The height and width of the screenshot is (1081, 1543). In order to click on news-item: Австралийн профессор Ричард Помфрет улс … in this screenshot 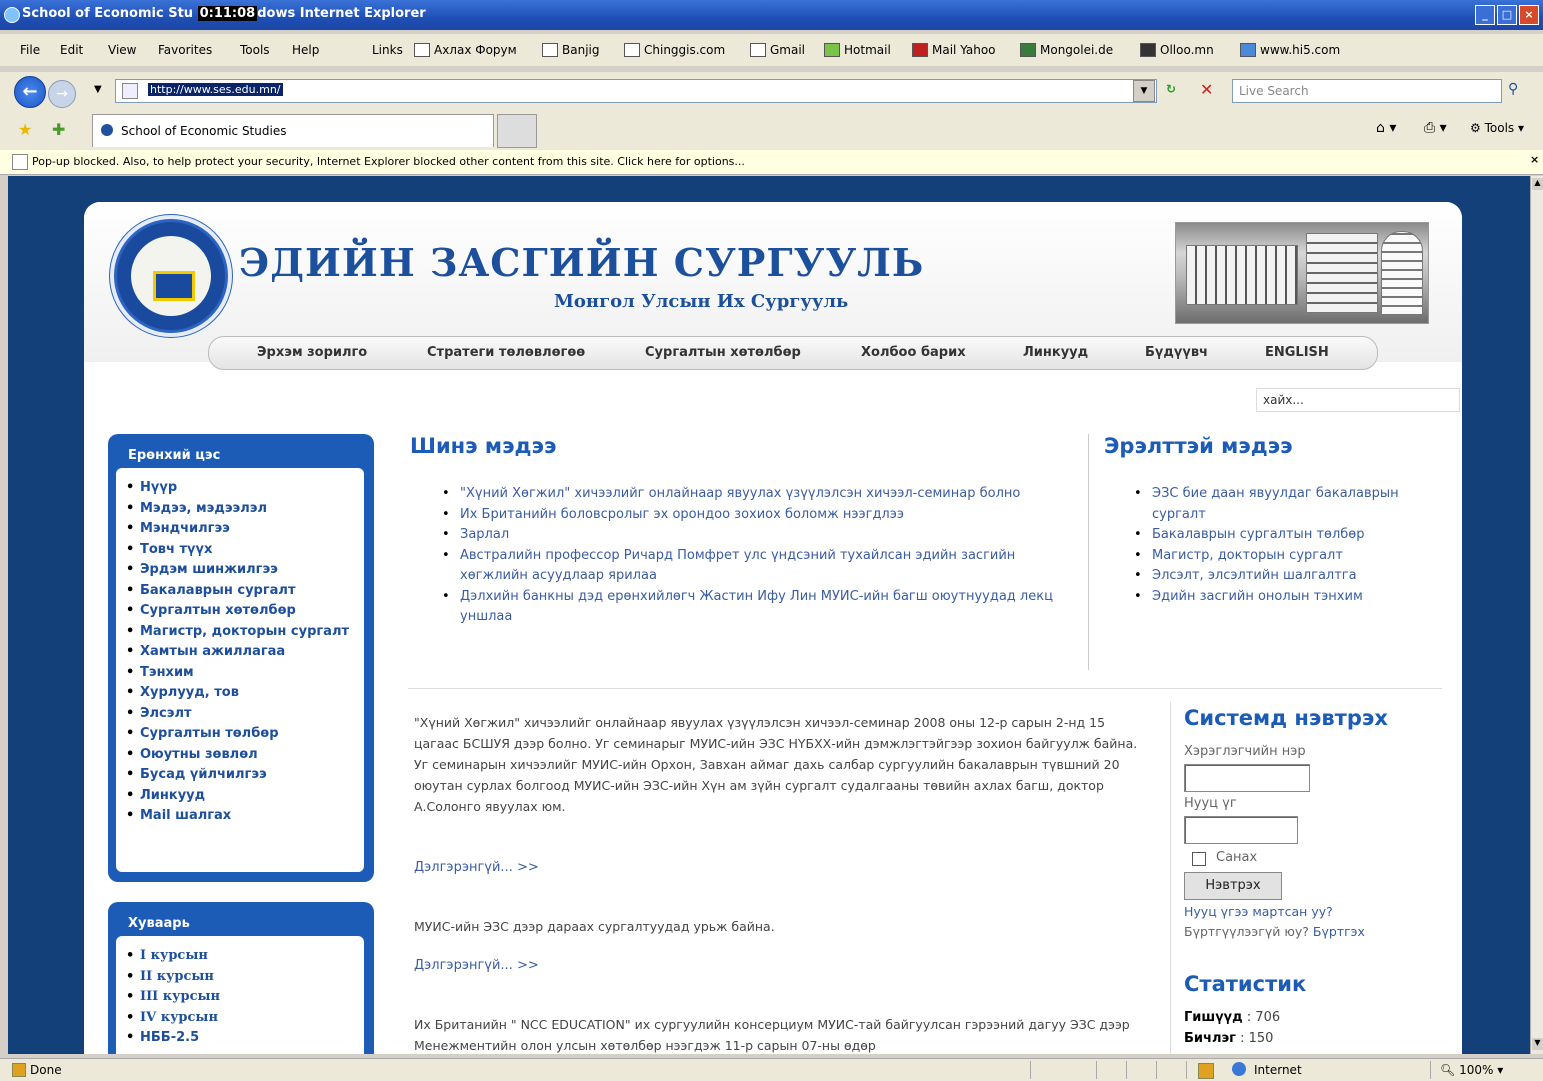, I will do `click(758, 566)`.